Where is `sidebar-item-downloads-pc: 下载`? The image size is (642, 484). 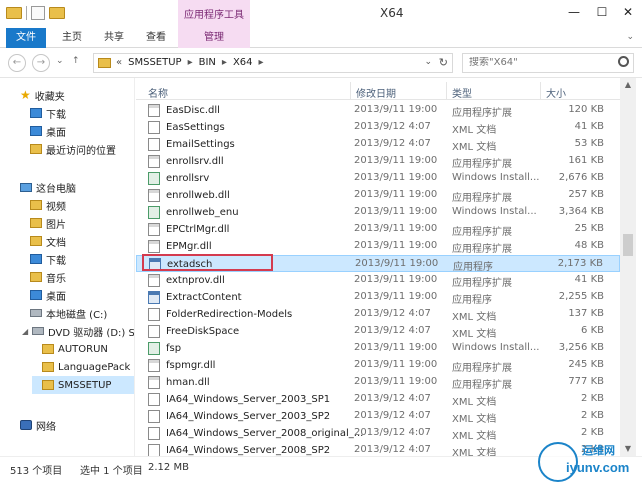
sidebar-item-downloads-pc: 下载 is located at coordinates (82, 259).